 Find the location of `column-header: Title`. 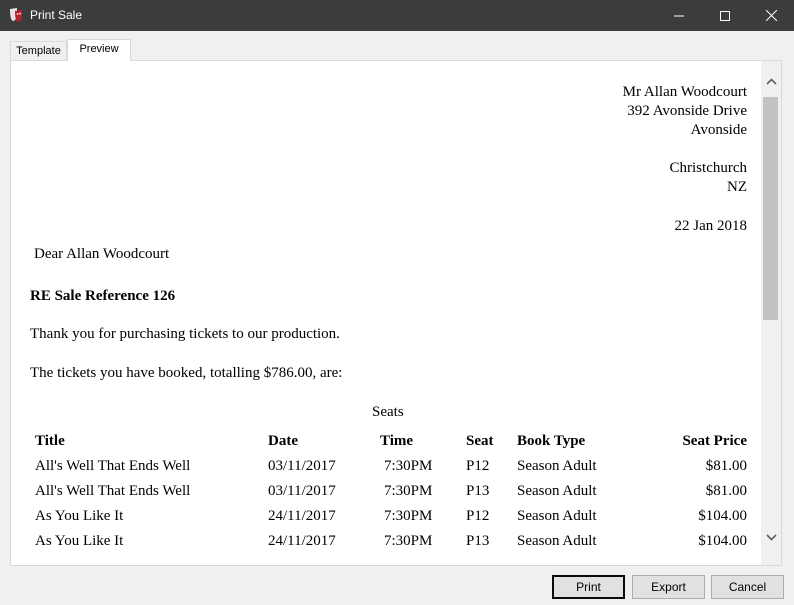

column-header: Title is located at coordinates (50, 441).